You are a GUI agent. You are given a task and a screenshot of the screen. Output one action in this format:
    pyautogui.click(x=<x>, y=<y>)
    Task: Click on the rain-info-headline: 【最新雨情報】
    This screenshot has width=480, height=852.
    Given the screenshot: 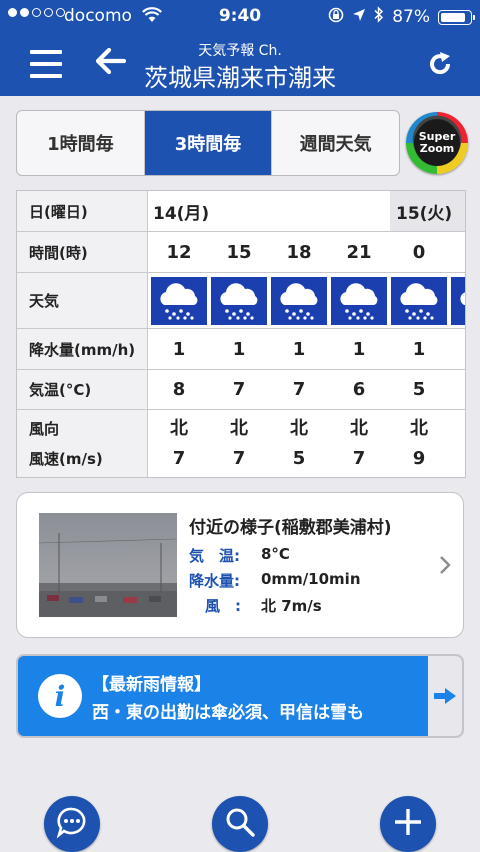 What is the action you would take?
    pyautogui.click(x=151, y=685)
    